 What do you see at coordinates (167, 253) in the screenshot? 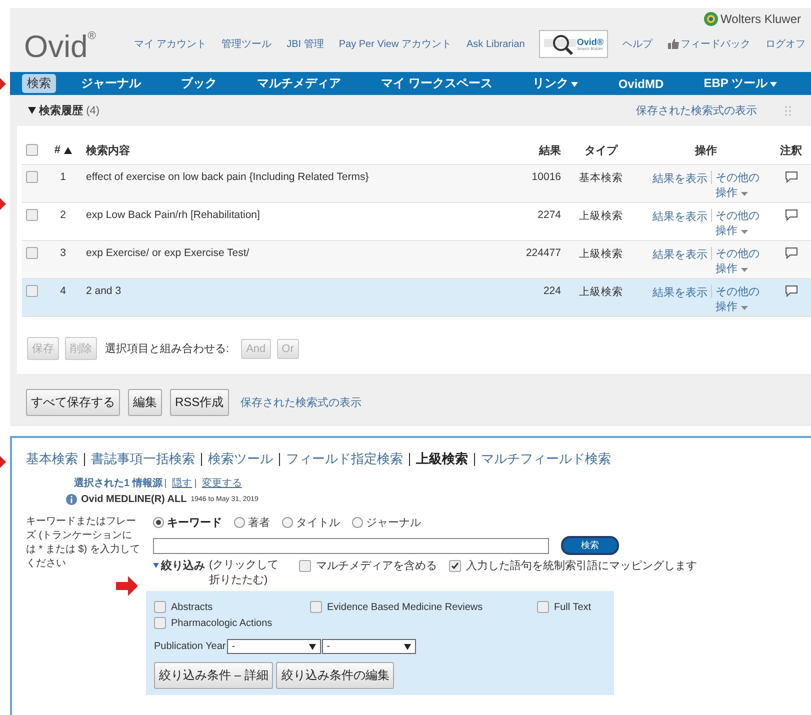
I see `search-query: exp Exercise/ or exp Exercise Test/` at bounding box center [167, 253].